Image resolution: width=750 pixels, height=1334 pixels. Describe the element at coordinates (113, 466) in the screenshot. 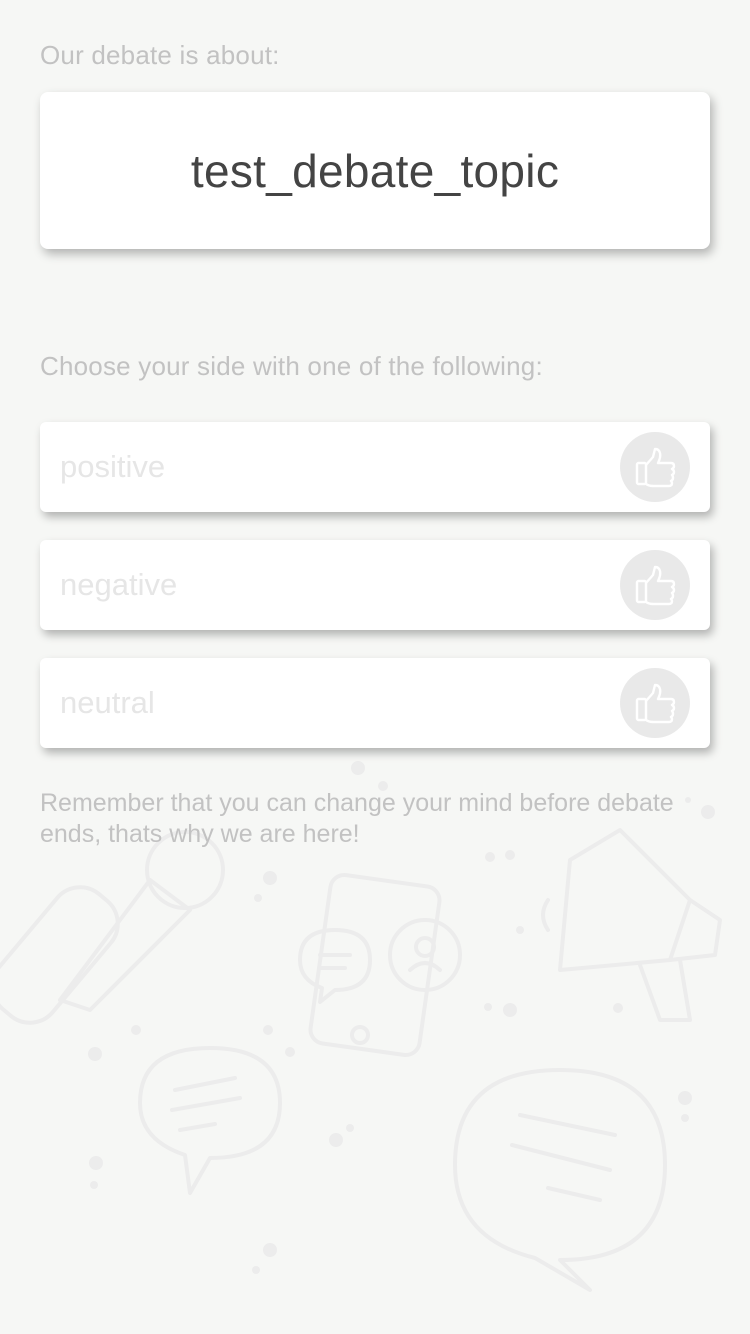

I see `side-option-label: positive` at that location.